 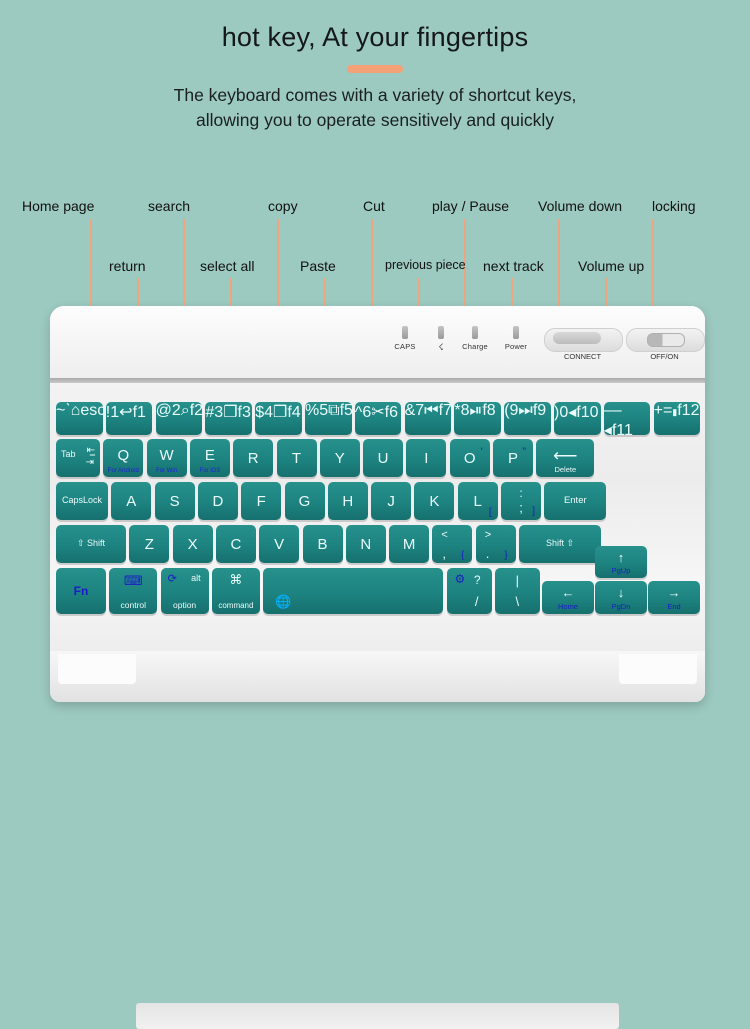 What do you see at coordinates (347, 501) in the screenshot?
I see `key-h: H` at bounding box center [347, 501].